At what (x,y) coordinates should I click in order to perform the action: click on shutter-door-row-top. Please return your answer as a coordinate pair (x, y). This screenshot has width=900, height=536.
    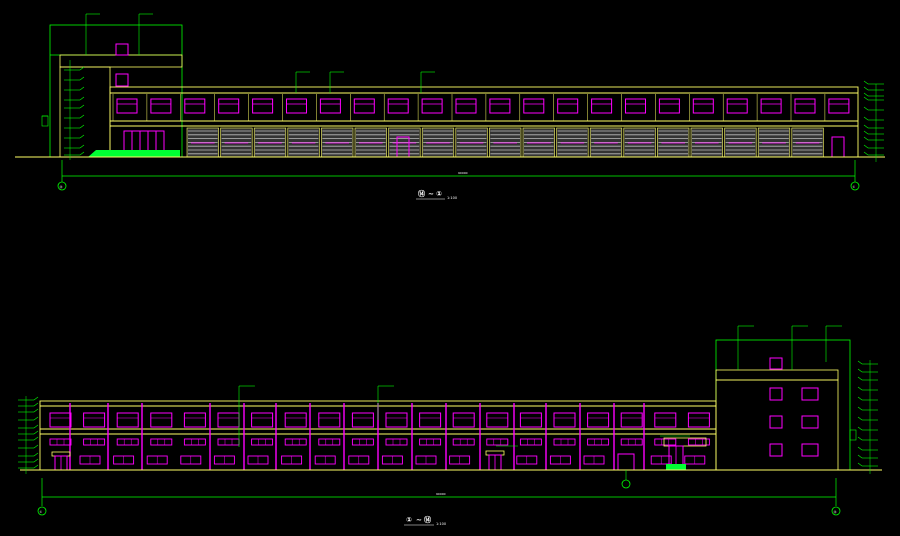
    Looking at the image, I should click on (505, 142).